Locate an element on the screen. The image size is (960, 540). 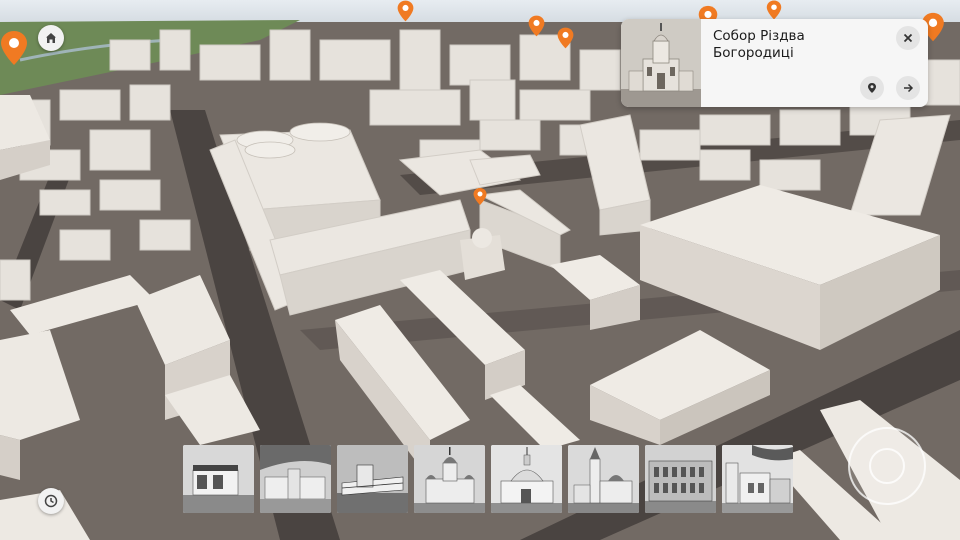
home-icon is located at coordinates (51, 38).